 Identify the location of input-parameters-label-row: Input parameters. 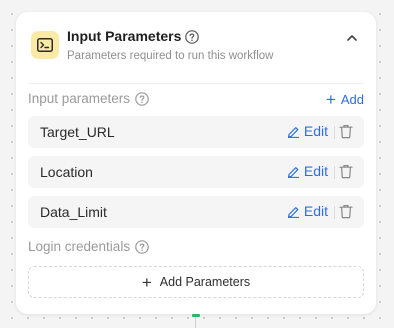
(88, 98).